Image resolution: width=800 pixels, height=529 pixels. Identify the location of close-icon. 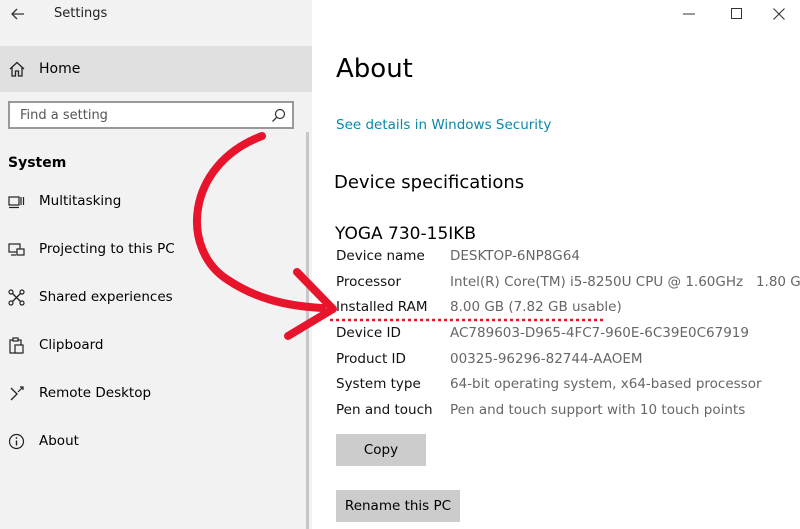
(779, 14).